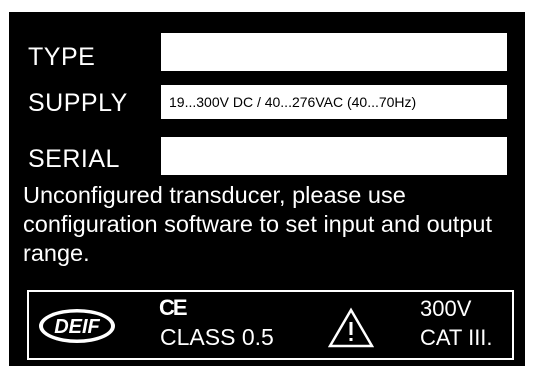 This screenshot has height=376, width=534. I want to click on supply-field: 19...300V DC / 40...276VAC (40...70Hz), so click(334, 102).